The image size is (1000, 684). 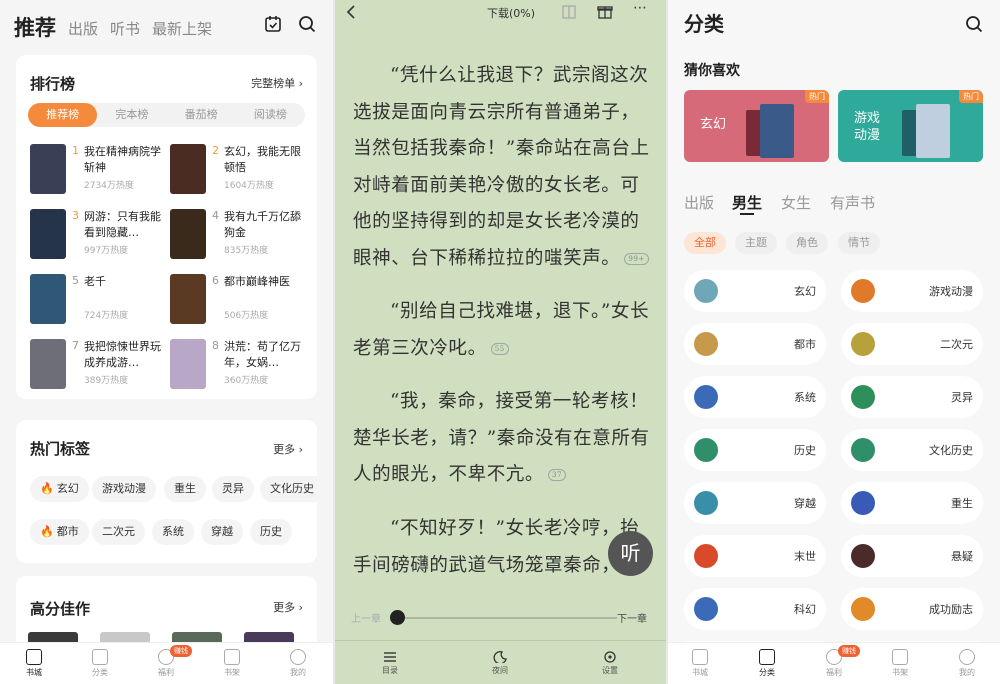 What do you see at coordinates (75, 215) in the screenshot?
I see `rank-number: 3` at bounding box center [75, 215].